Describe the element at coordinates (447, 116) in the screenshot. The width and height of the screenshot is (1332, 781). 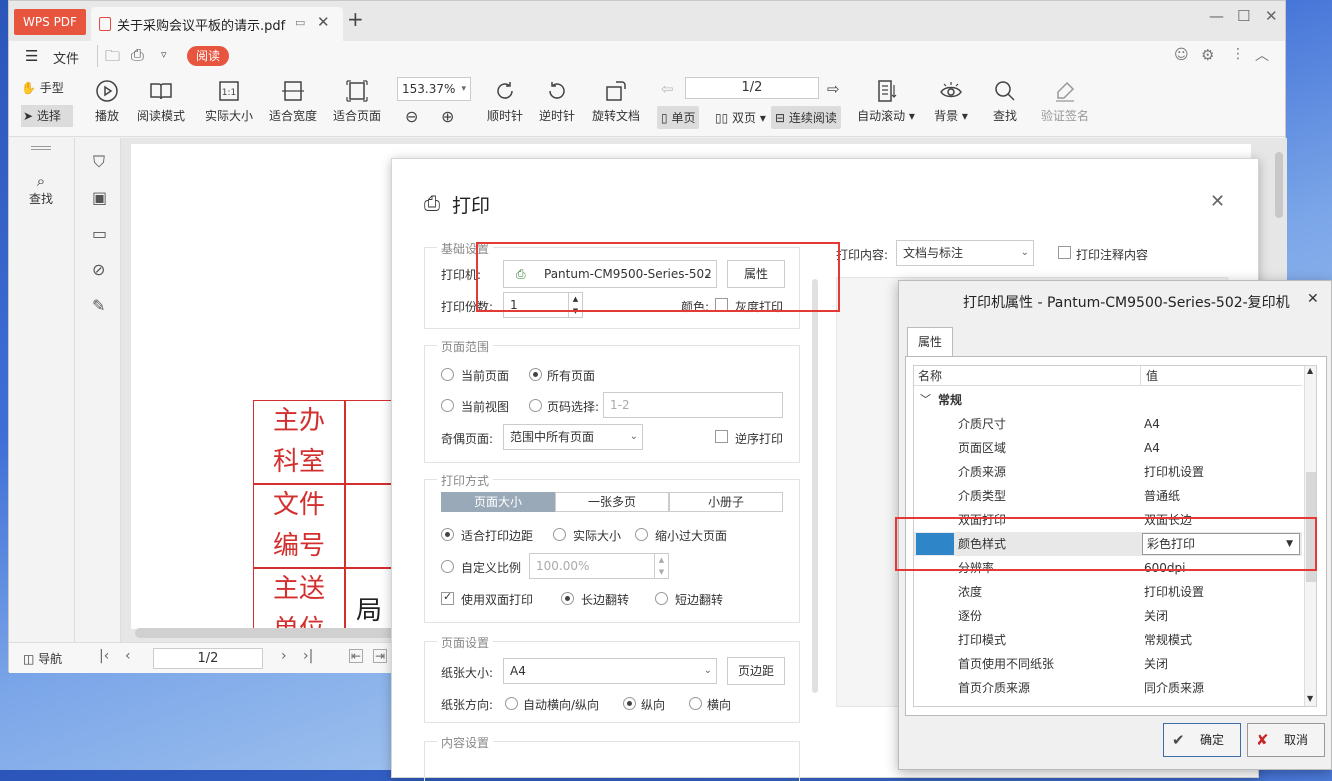
I see `zoom-in-icon: ⊕` at that location.